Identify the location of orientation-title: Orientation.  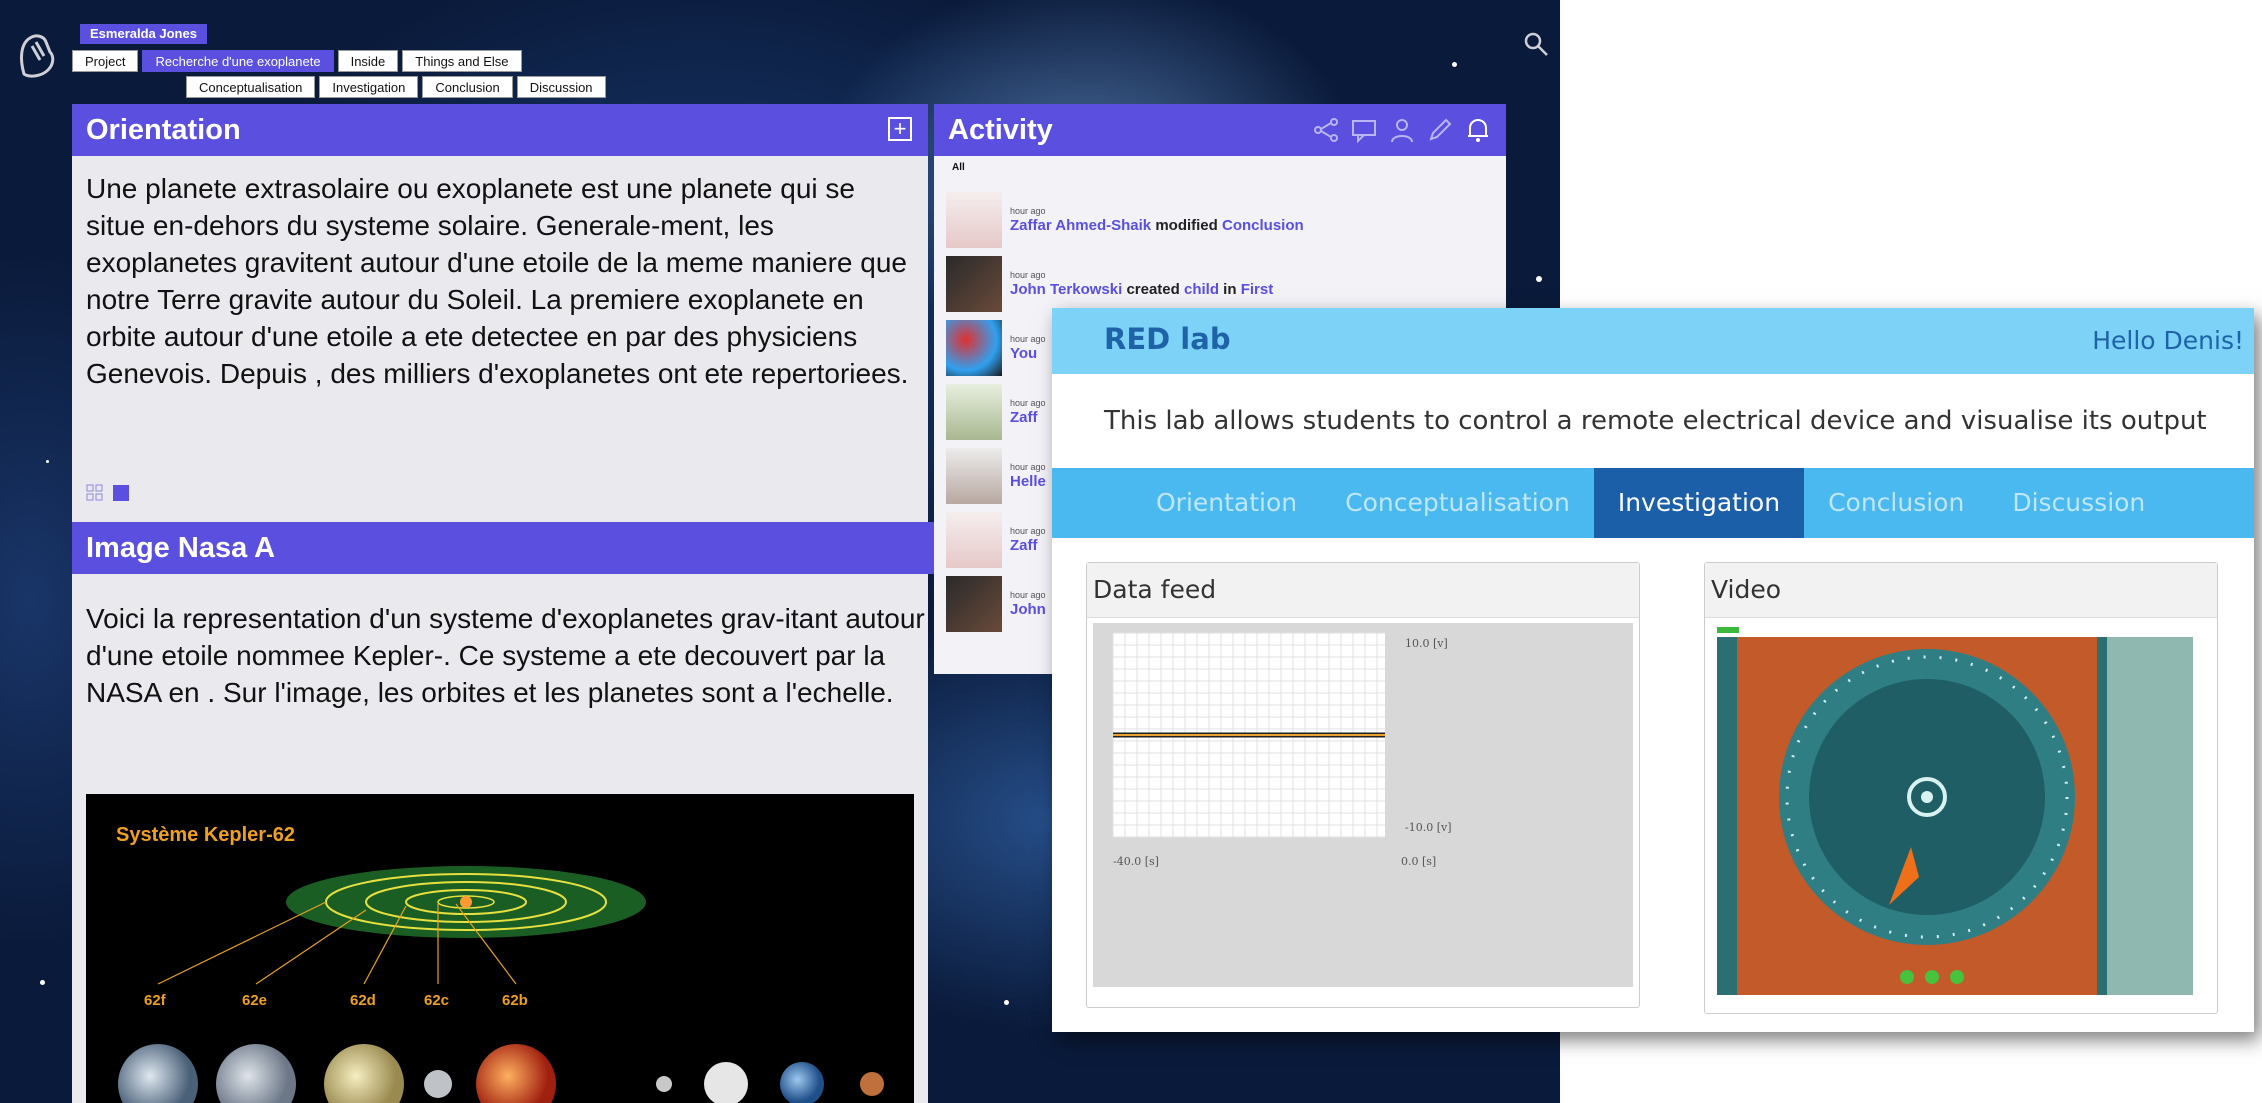
(163, 130).